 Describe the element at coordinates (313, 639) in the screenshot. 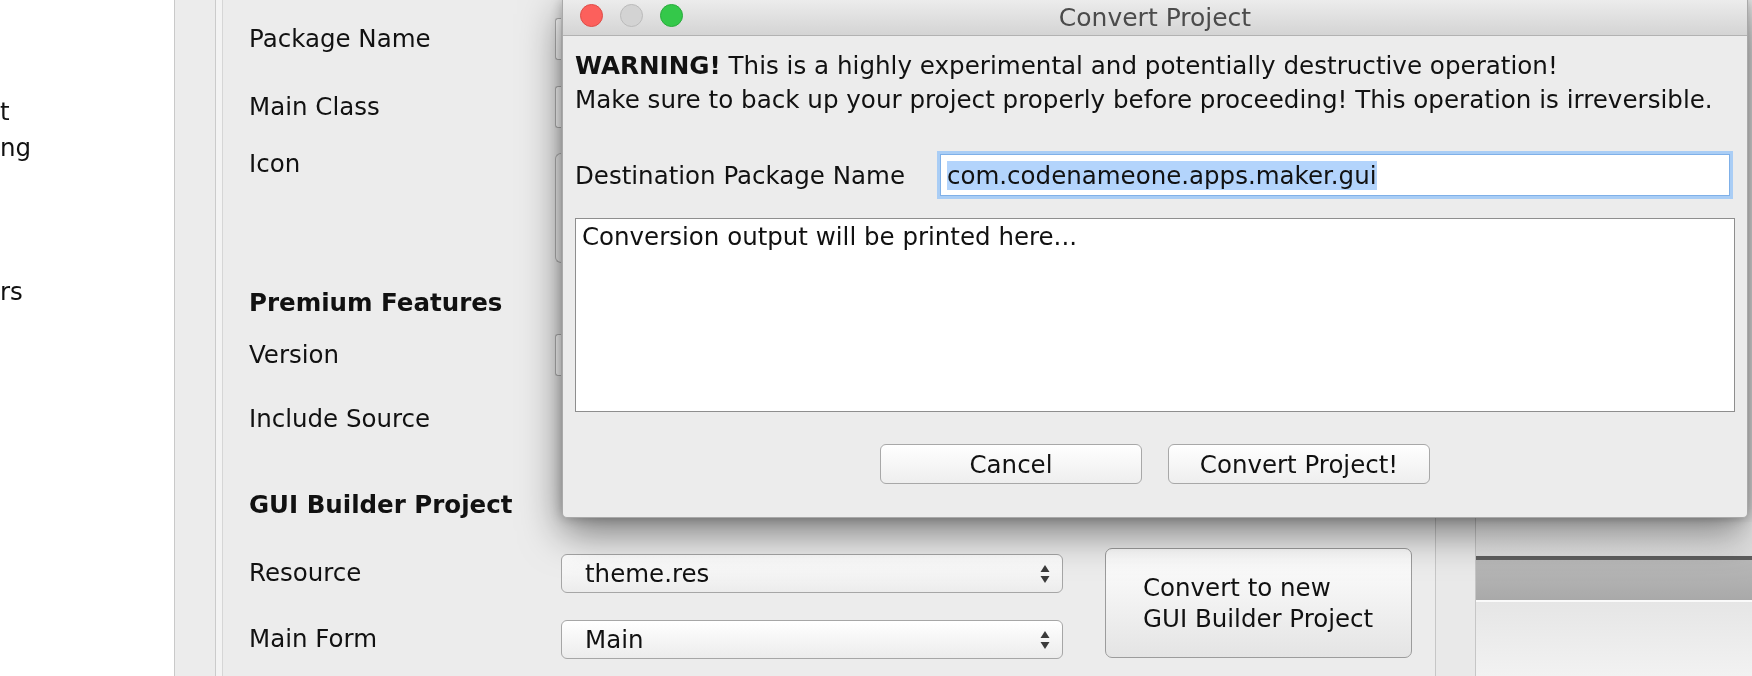

I see `field-label: Main Form` at that location.